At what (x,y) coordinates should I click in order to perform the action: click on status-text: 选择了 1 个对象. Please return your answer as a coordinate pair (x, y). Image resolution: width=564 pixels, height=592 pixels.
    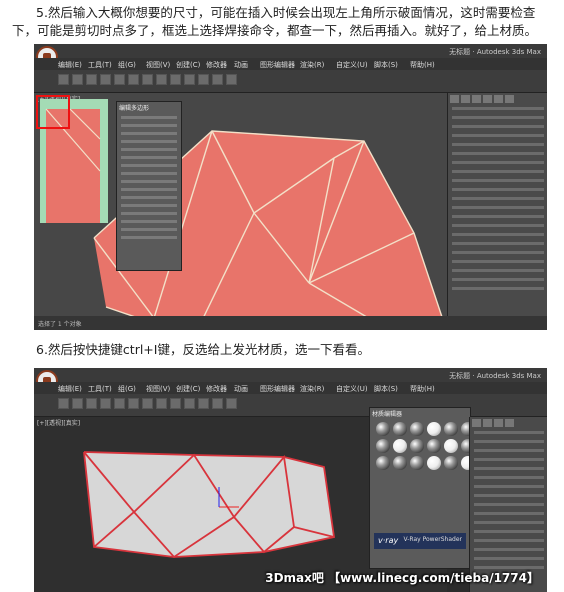
    Looking at the image, I should click on (60, 324).